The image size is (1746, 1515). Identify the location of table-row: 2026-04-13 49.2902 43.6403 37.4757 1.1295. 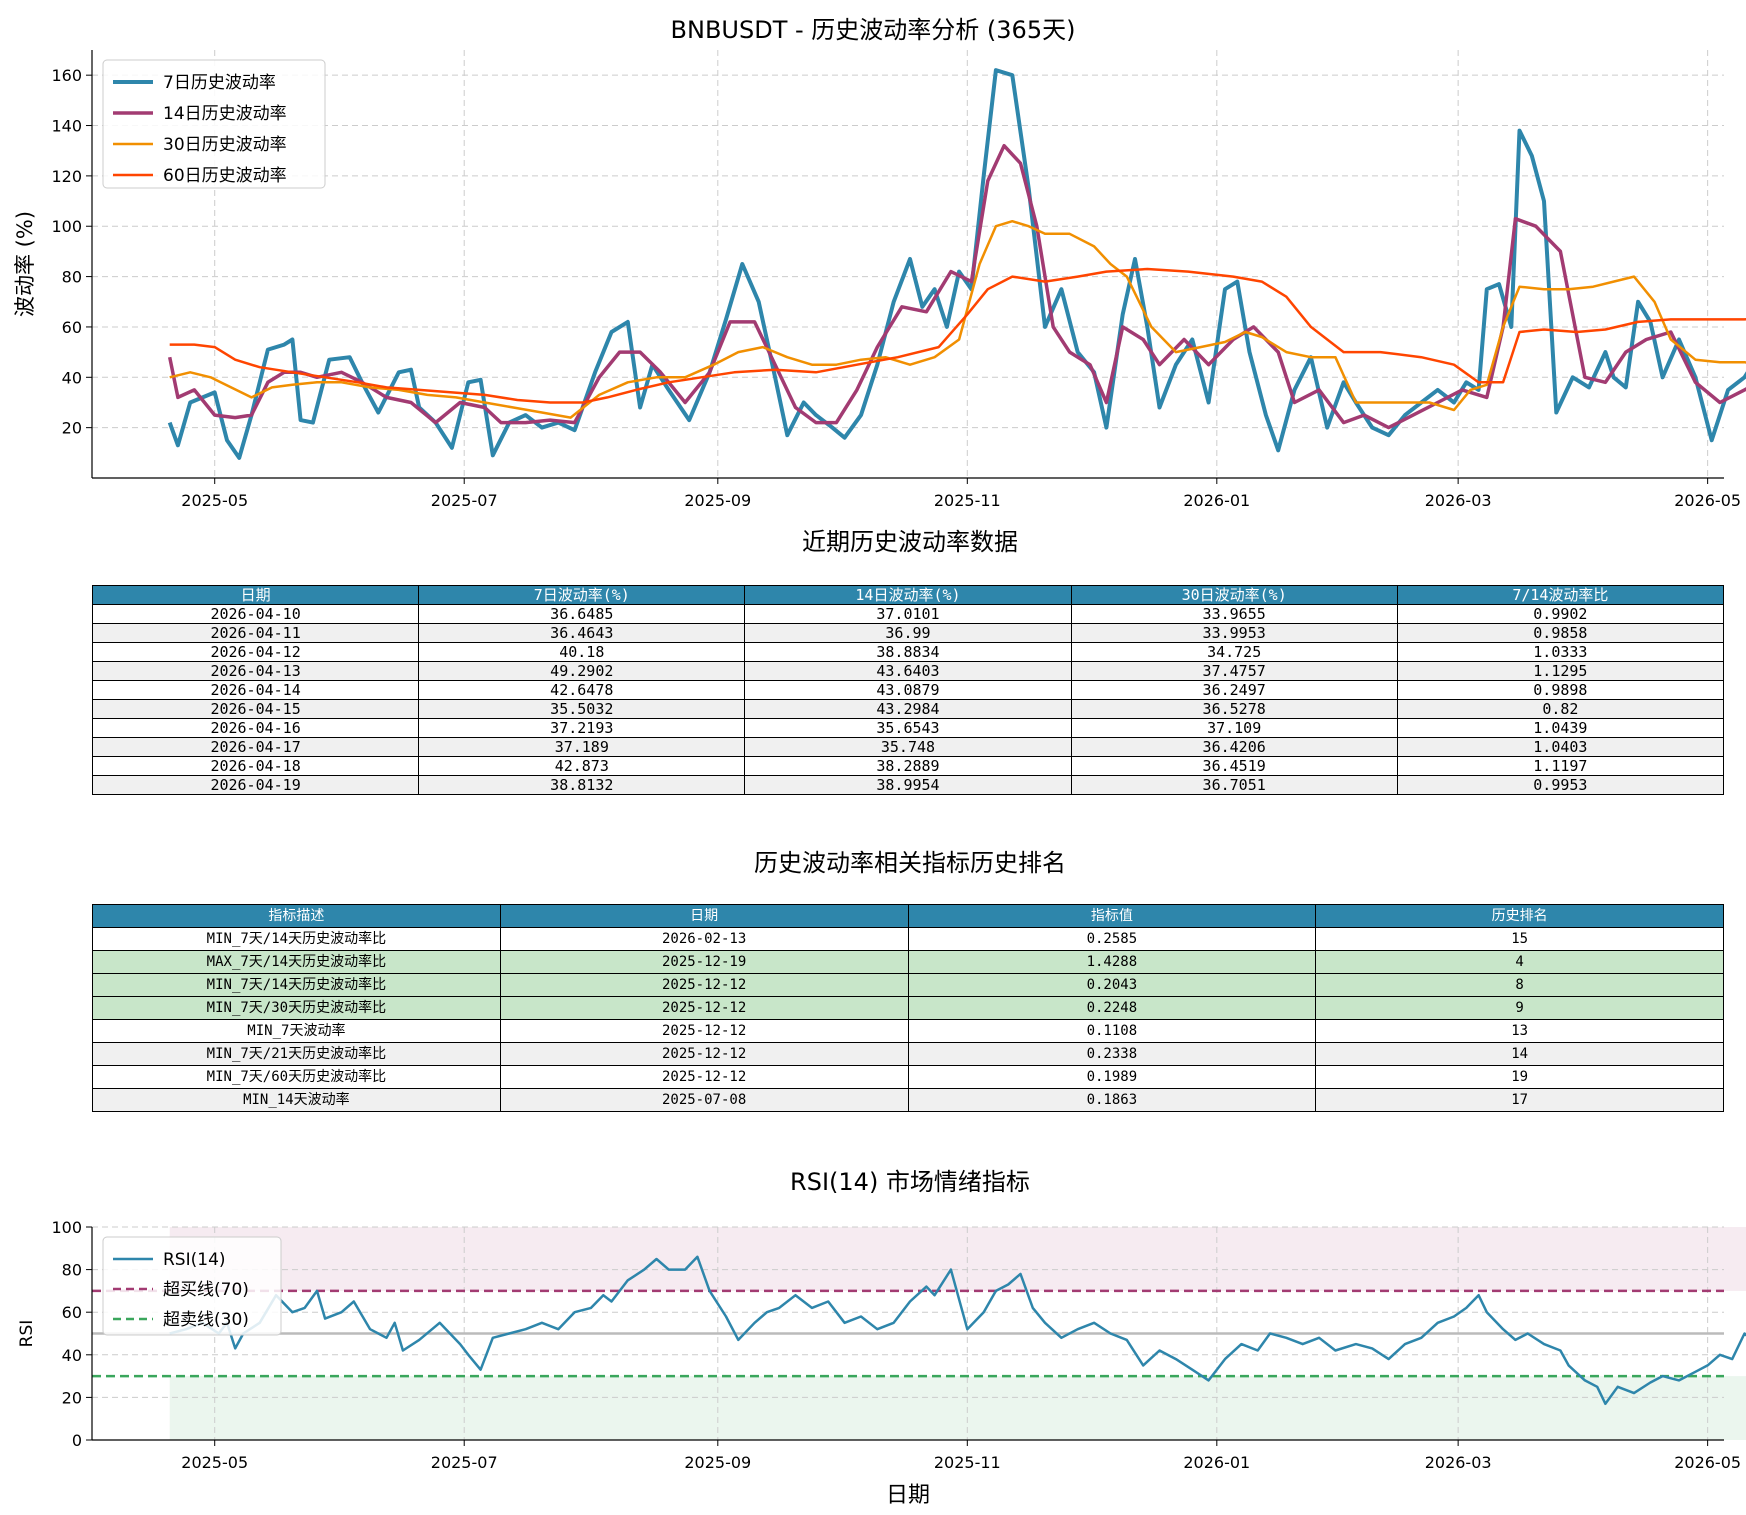
(908, 671).